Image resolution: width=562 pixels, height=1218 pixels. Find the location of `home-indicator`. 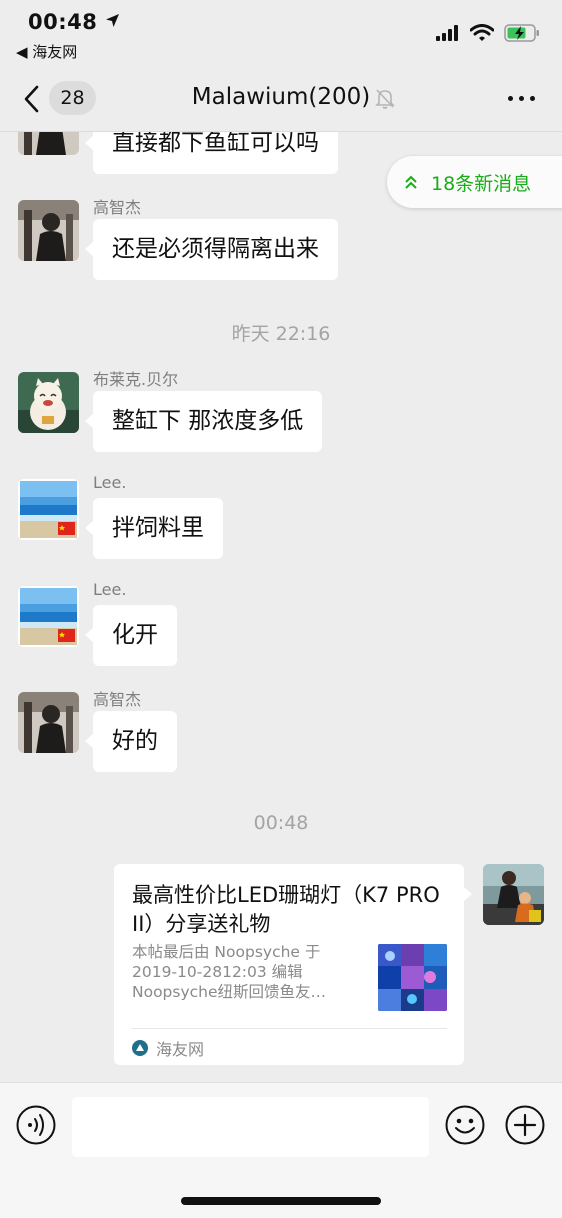

home-indicator is located at coordinates (281, 1201).